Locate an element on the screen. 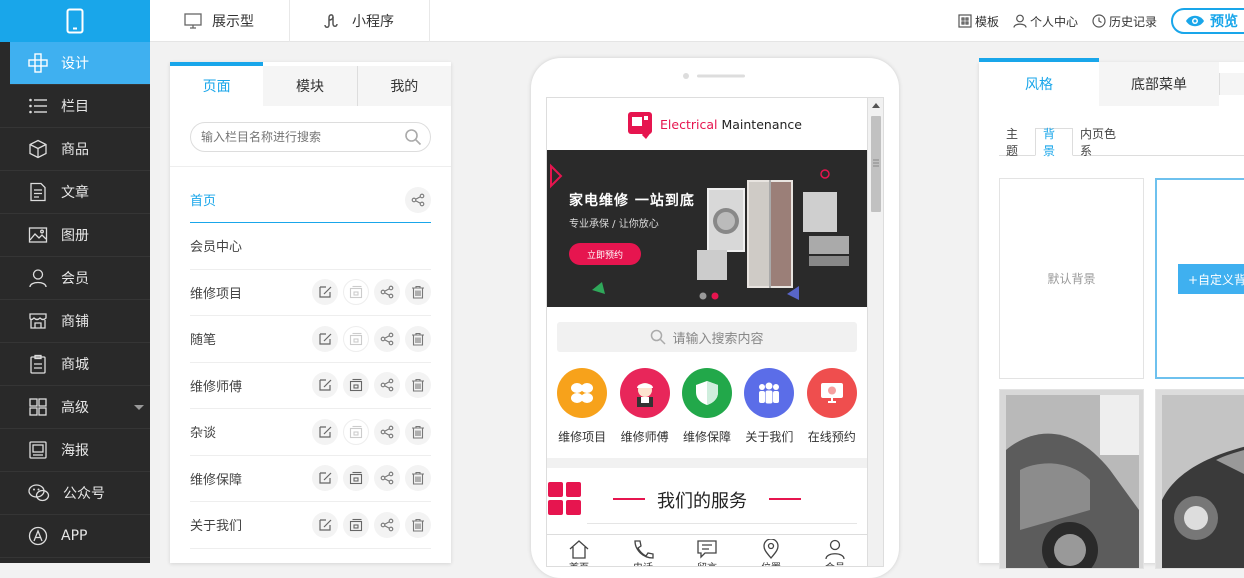  sidebar-item-mall: 商城 is located at coordinates (75, 364).